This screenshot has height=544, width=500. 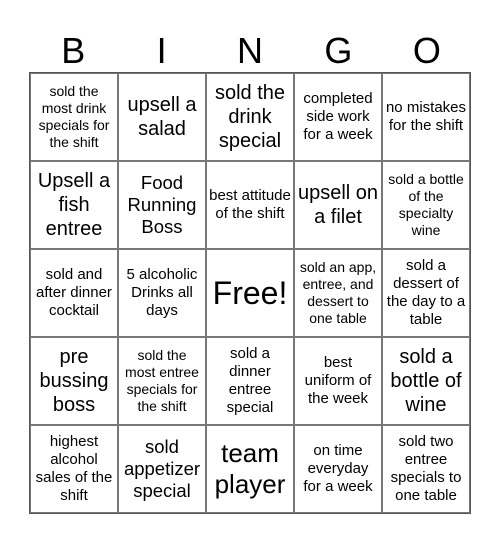 I want to click on bingo-cell: sold and after dinner cocktail, so click(x=74, y=293).